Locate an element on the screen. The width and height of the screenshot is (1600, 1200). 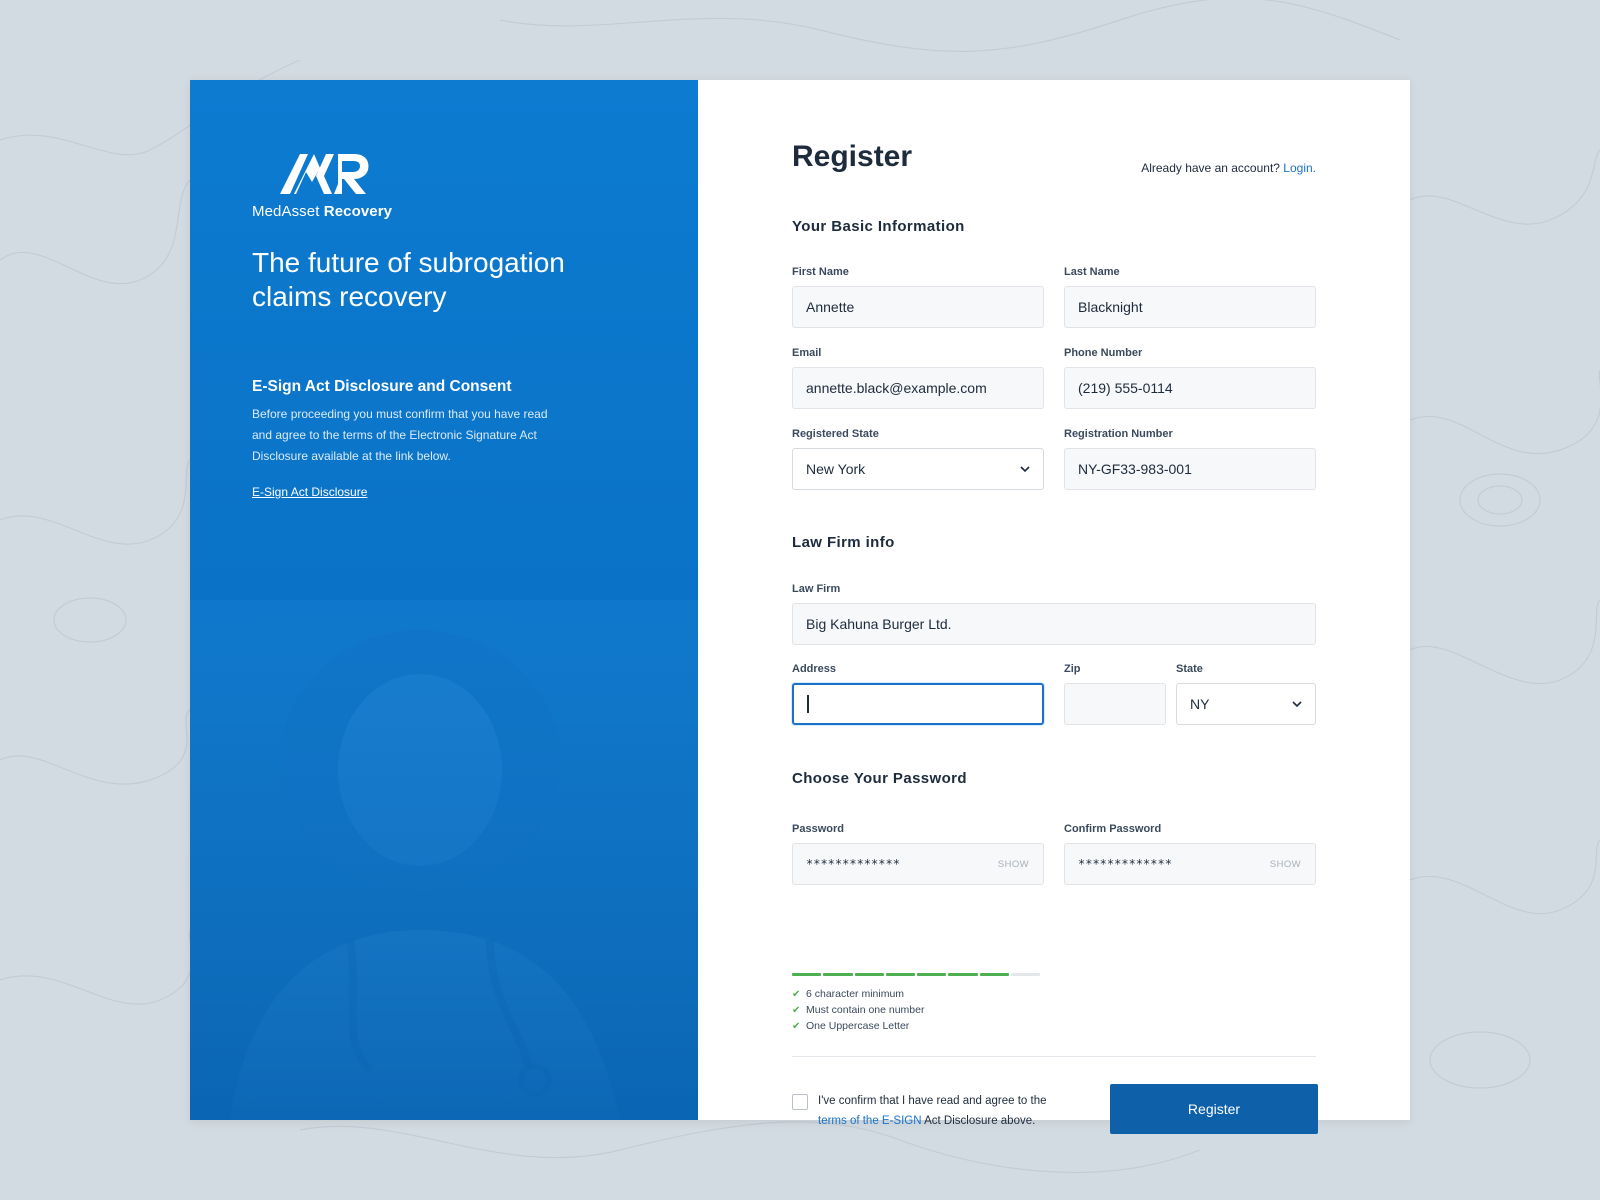
section-basic-info: Your Basic Information is located at coordinates (878, 226).